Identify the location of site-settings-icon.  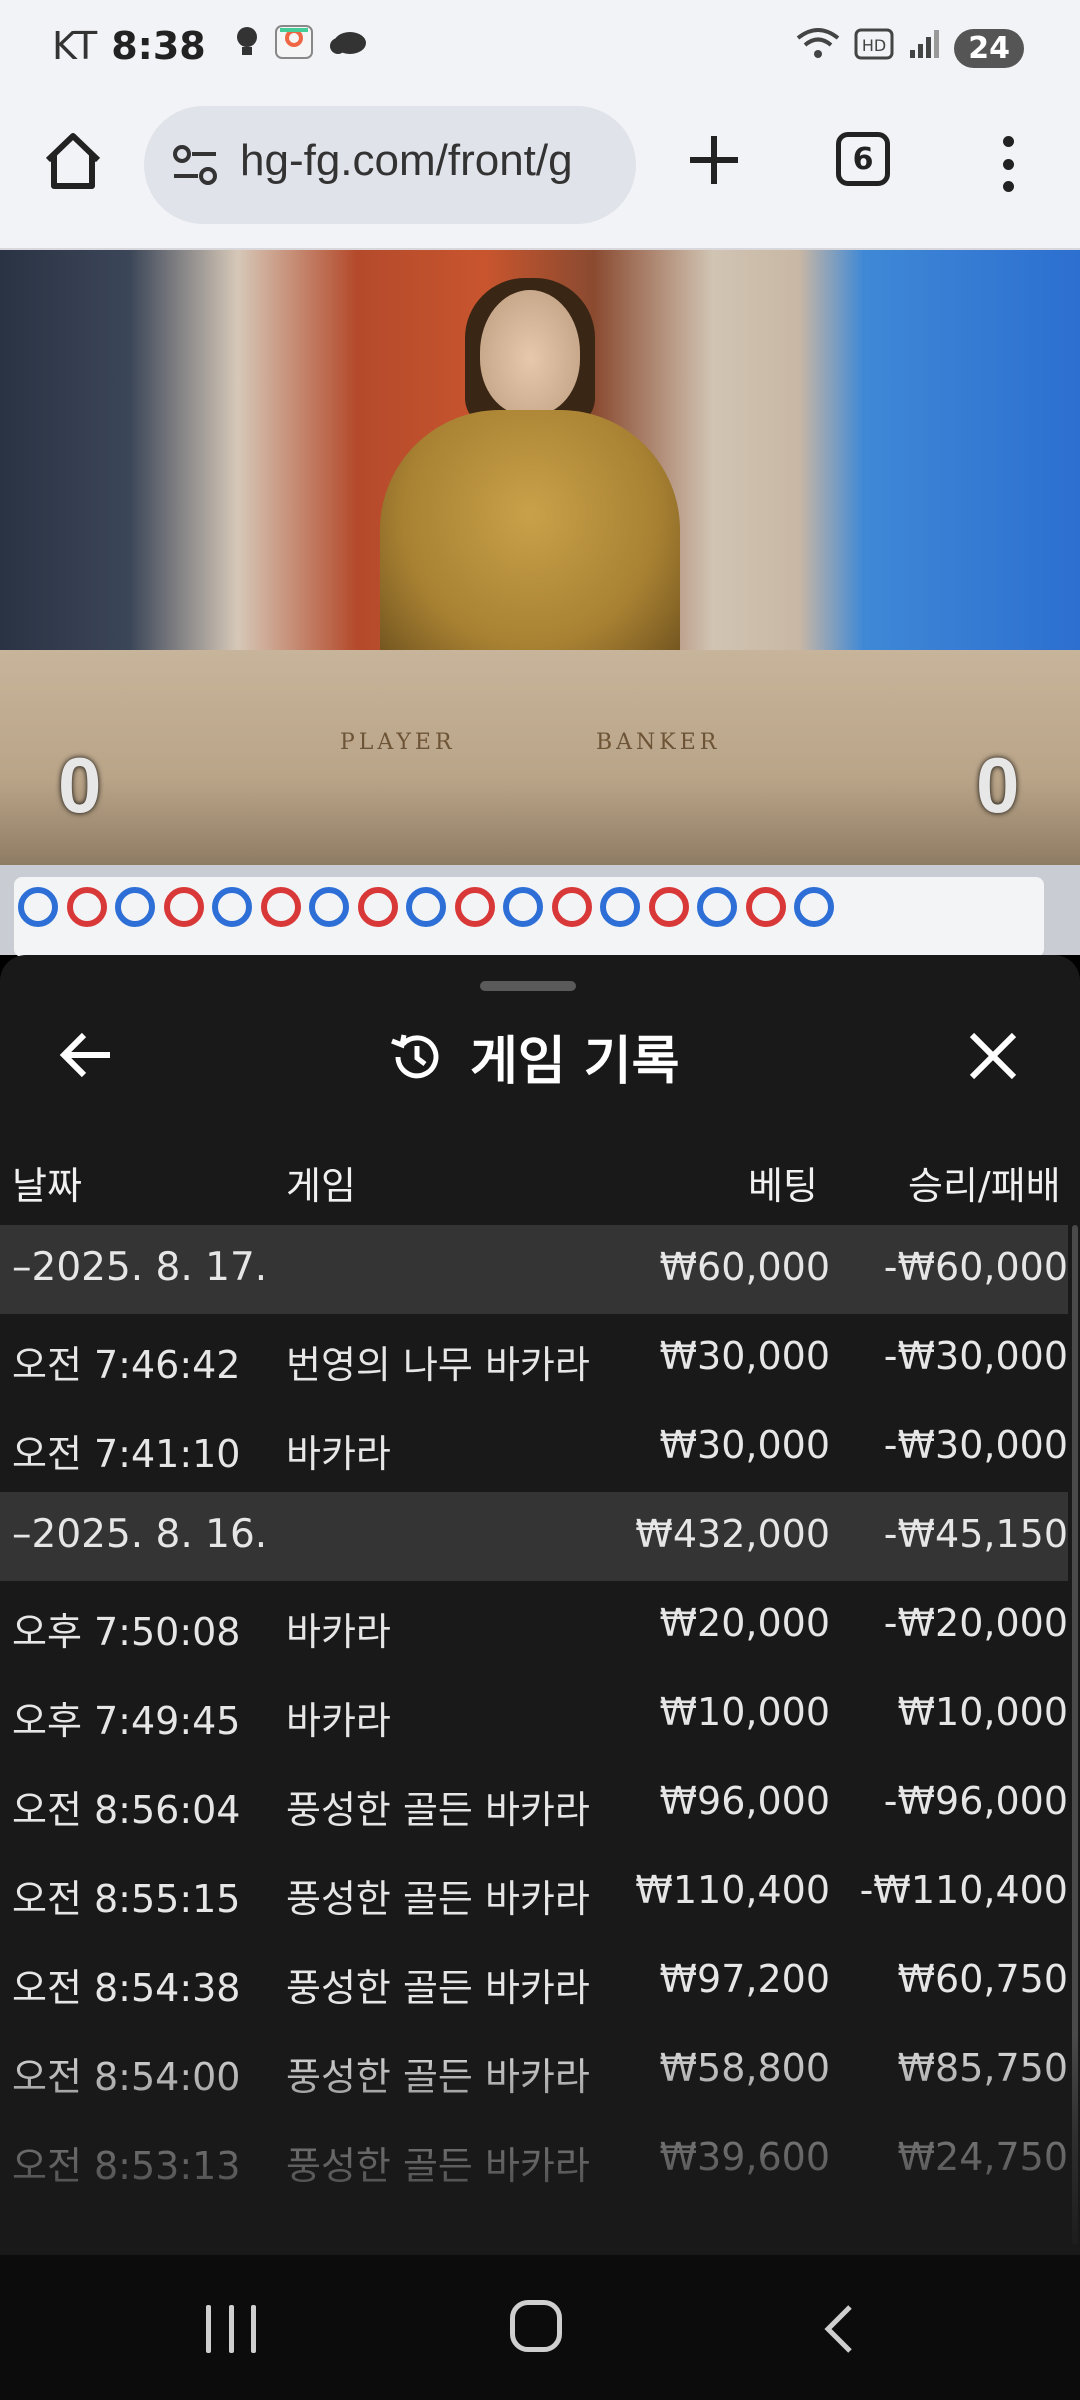
(195, 165).